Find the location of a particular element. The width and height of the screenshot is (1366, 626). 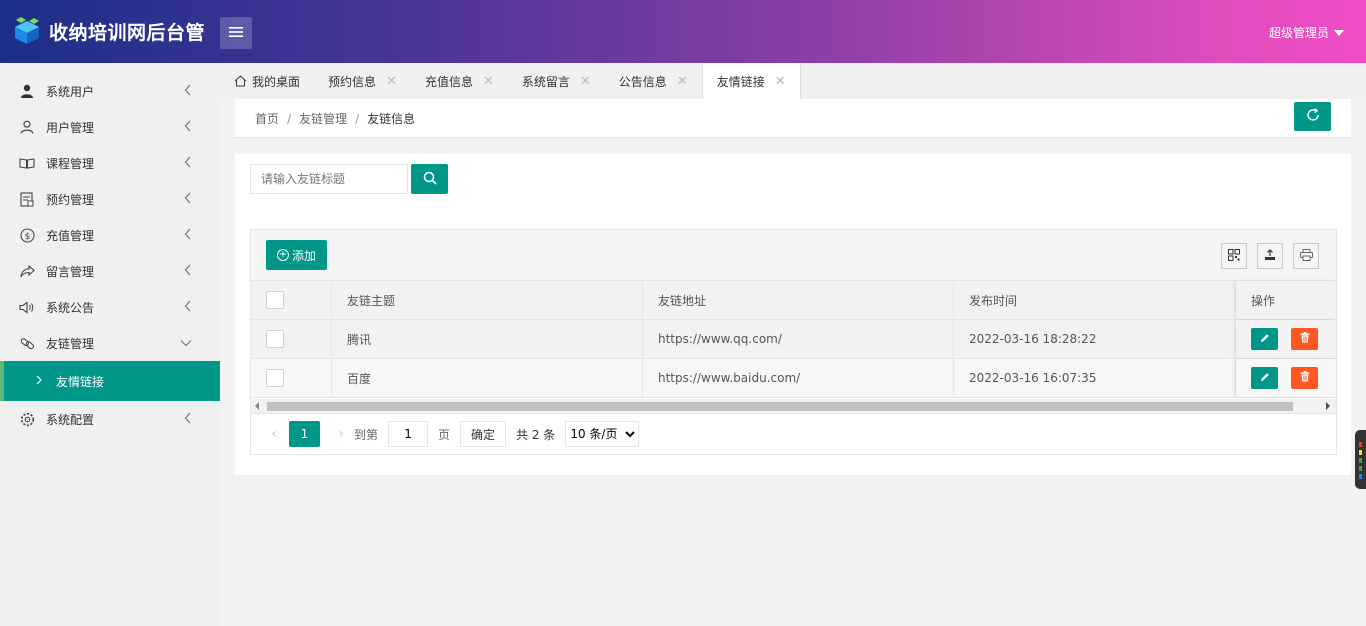

page-size-select: 10 条/页 is located at coordinates (602, 434).